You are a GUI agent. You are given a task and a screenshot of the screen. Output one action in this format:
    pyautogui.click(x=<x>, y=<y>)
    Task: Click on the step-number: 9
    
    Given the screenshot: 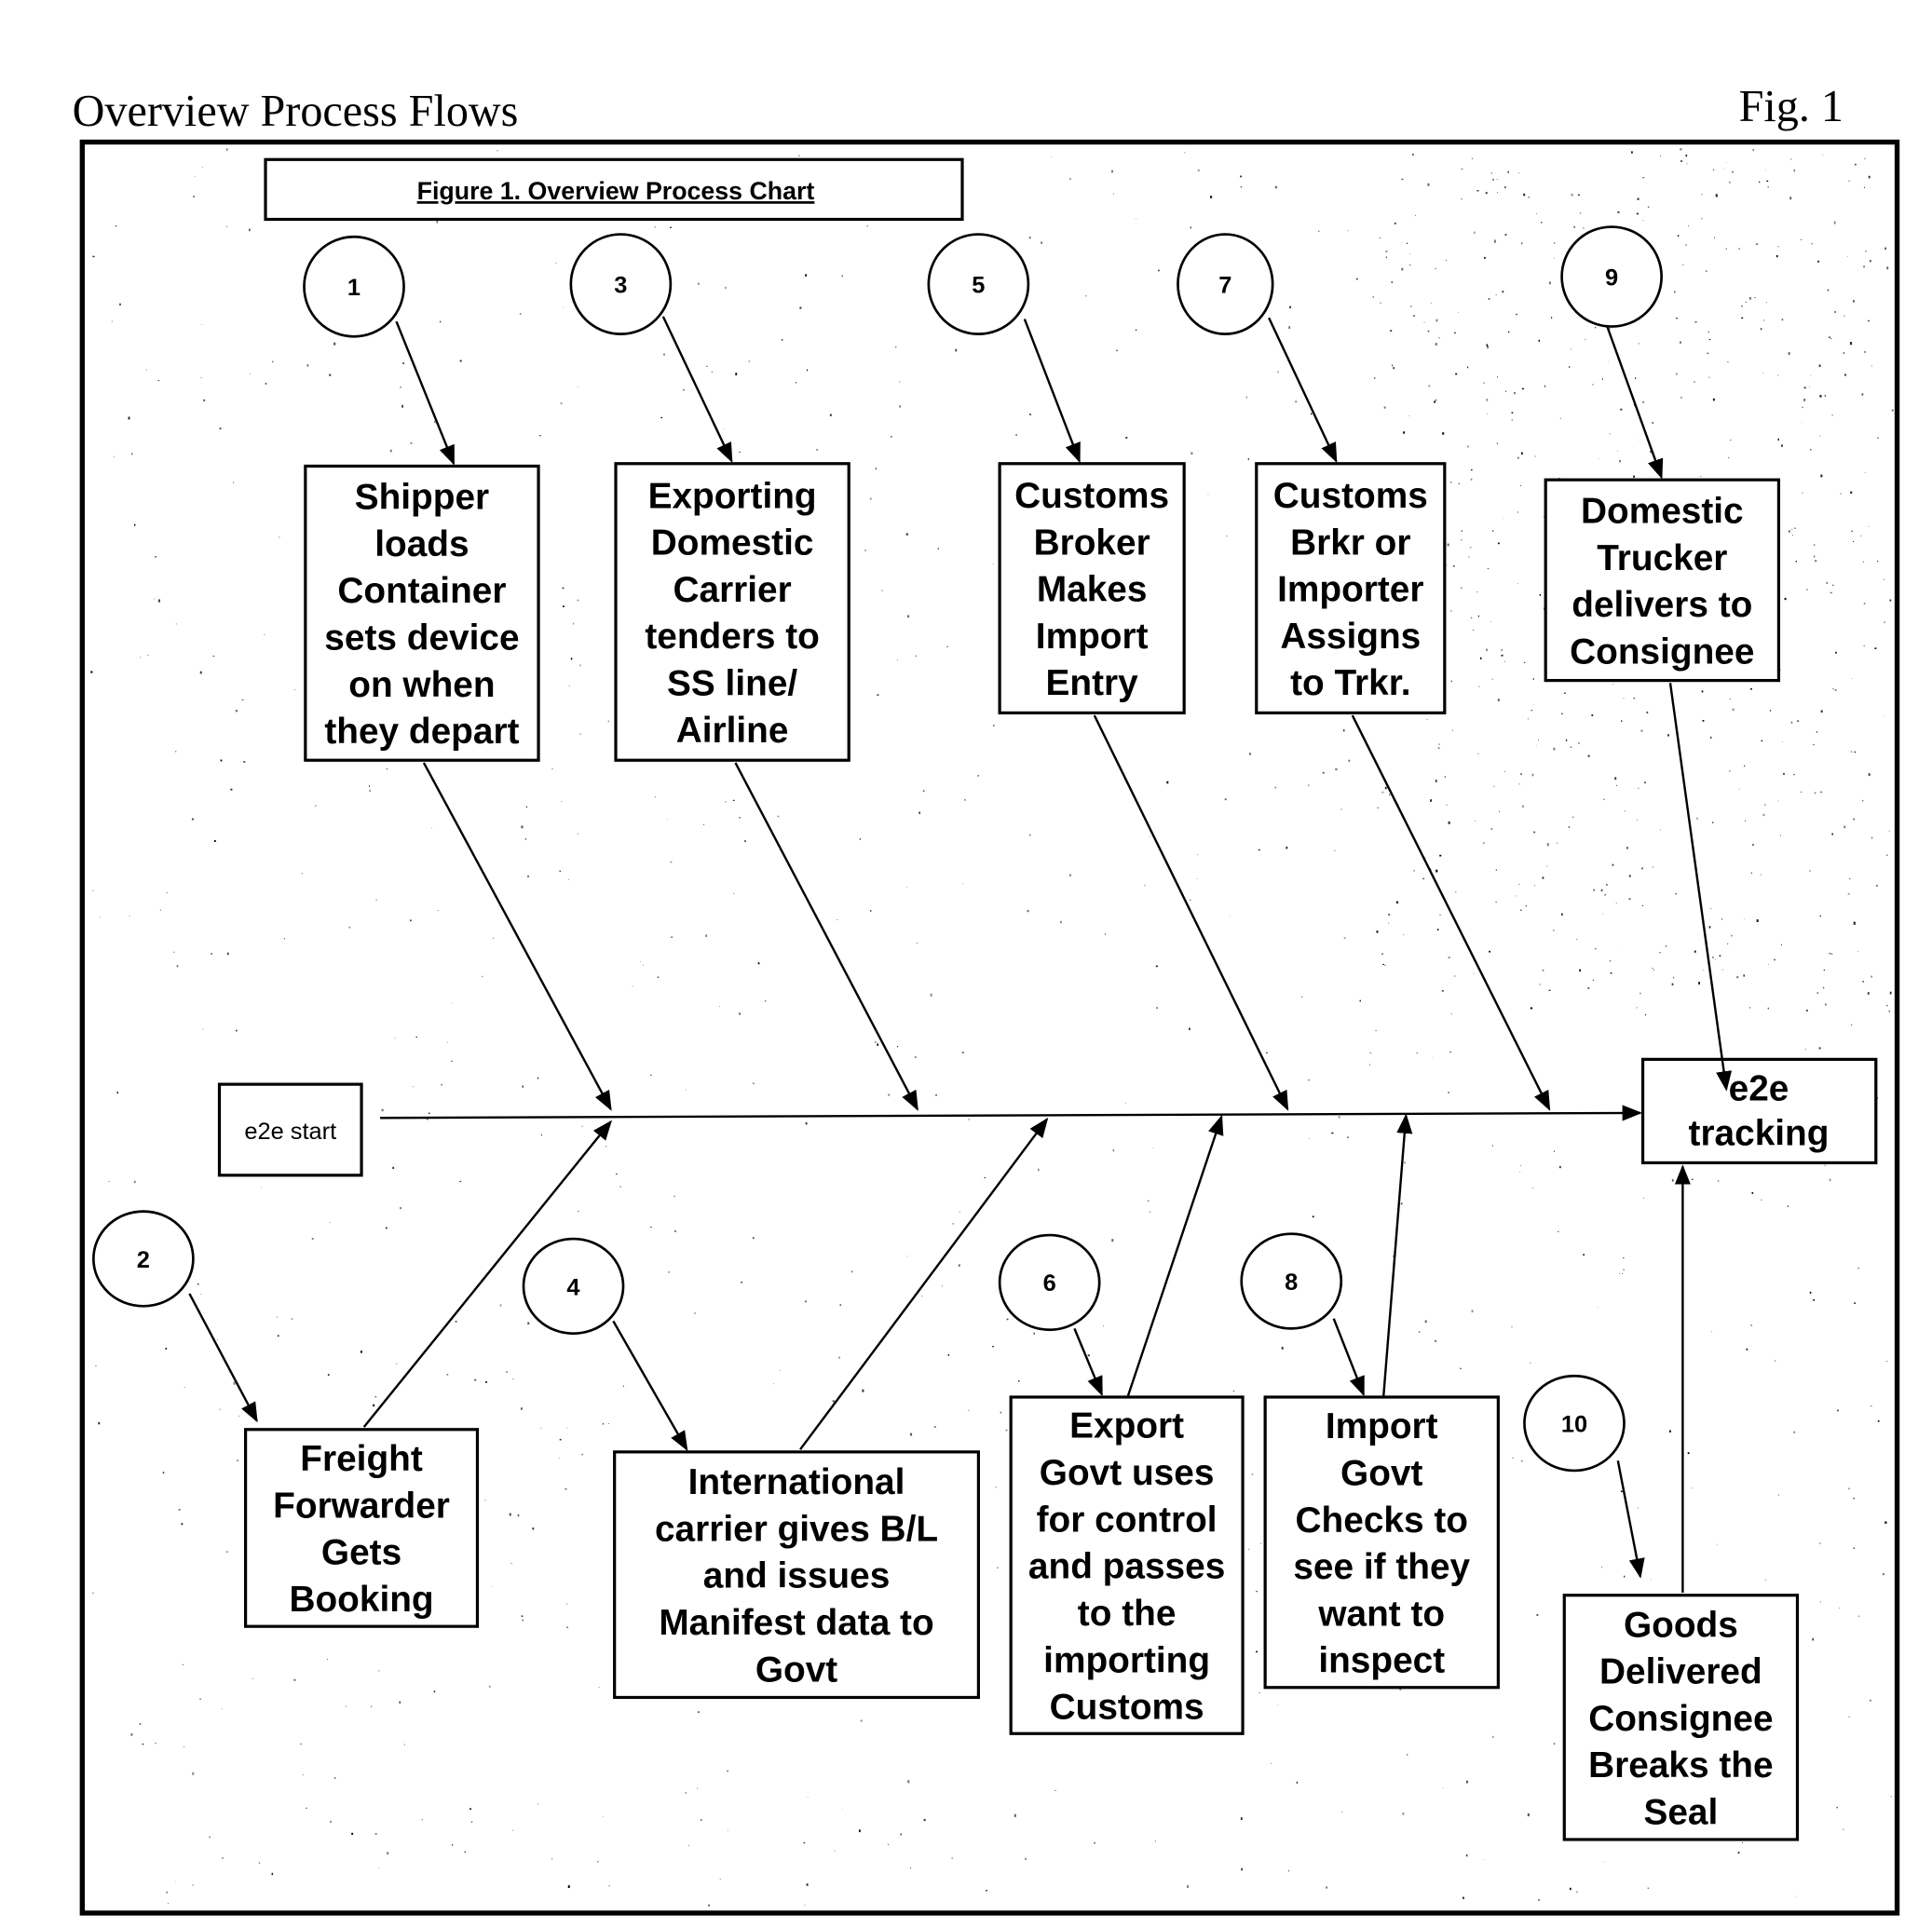 What is the action you would take?
    pyautogui.click(x=1611, y=278)
    